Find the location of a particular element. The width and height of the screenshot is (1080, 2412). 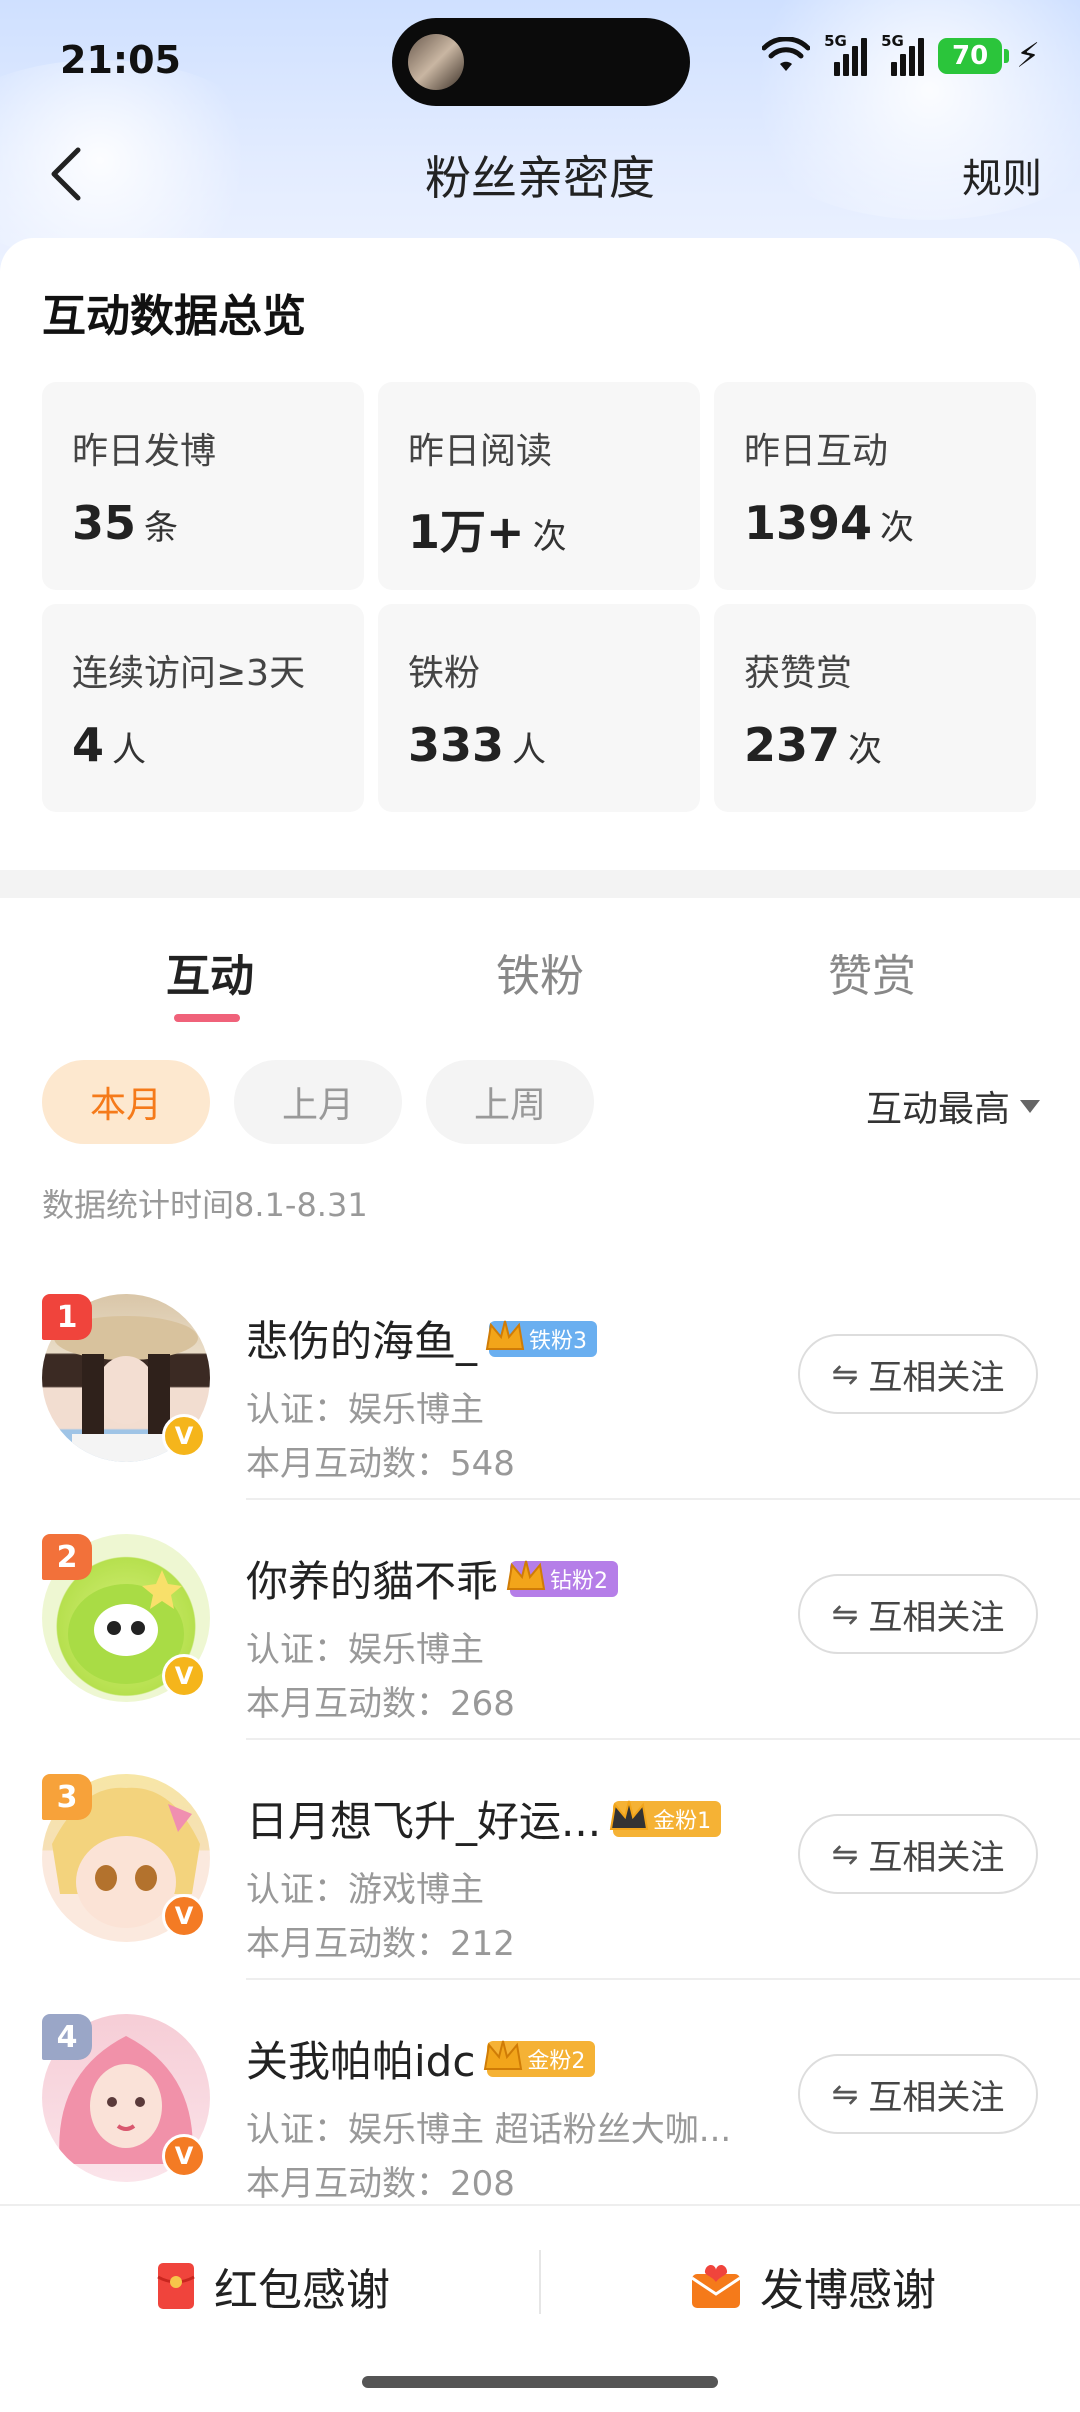

fan-name-row: 关我帕帕idc 金粉2 is located at coordinates (421, 2058).